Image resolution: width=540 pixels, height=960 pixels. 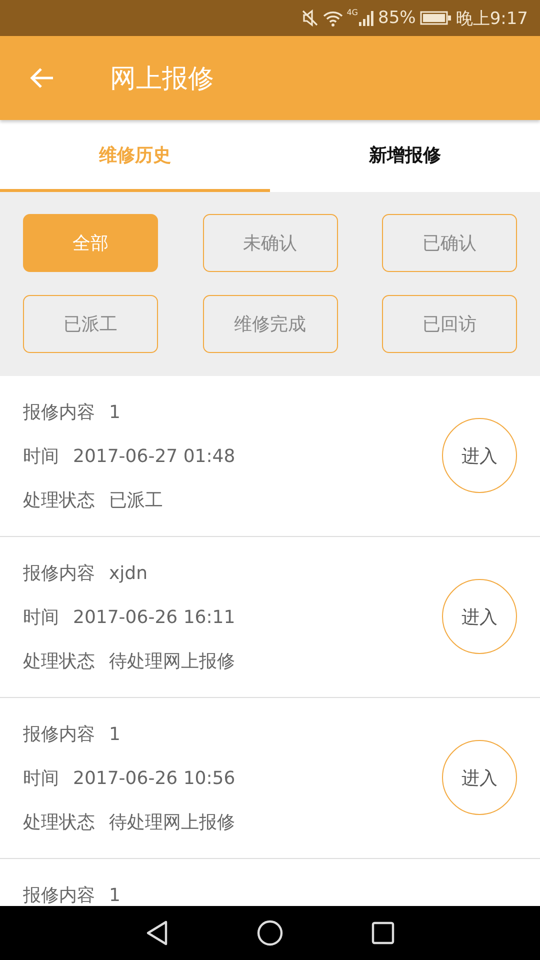 I want to click on filter-button: 已回访, so click(x=449, y=324).